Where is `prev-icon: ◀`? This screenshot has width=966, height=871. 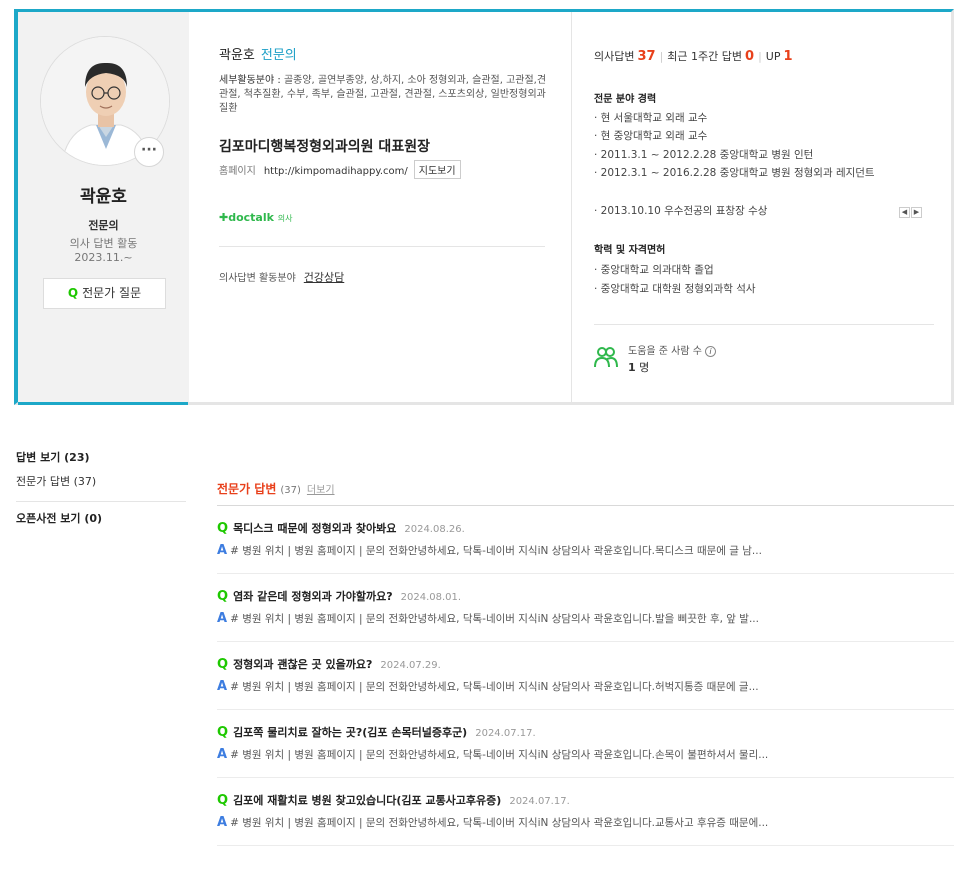
prev-icon: ◀ is located at coordinates (904, 212).